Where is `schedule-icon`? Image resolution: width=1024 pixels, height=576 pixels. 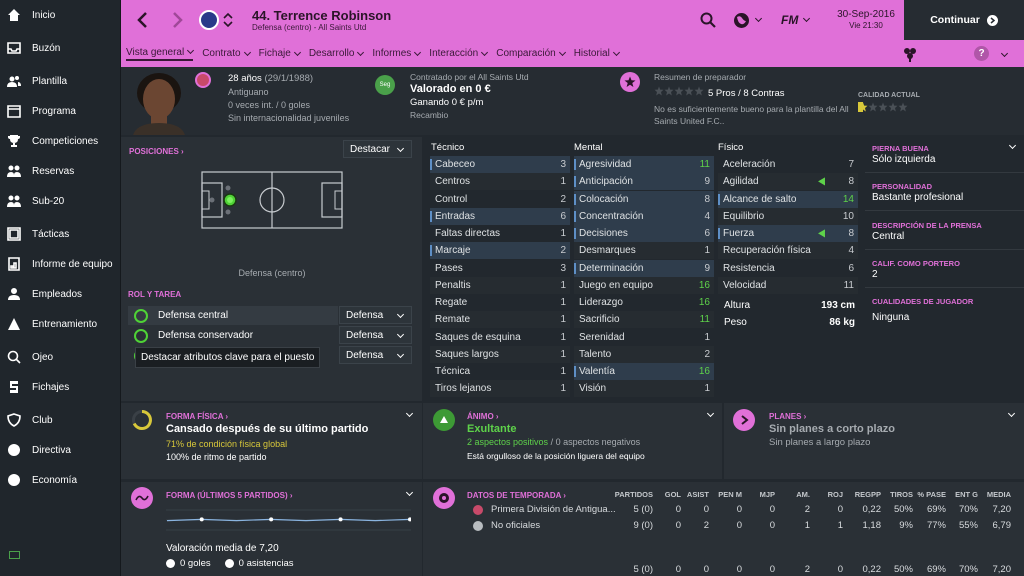 schedule-icon is located at coordinates (14, 111).